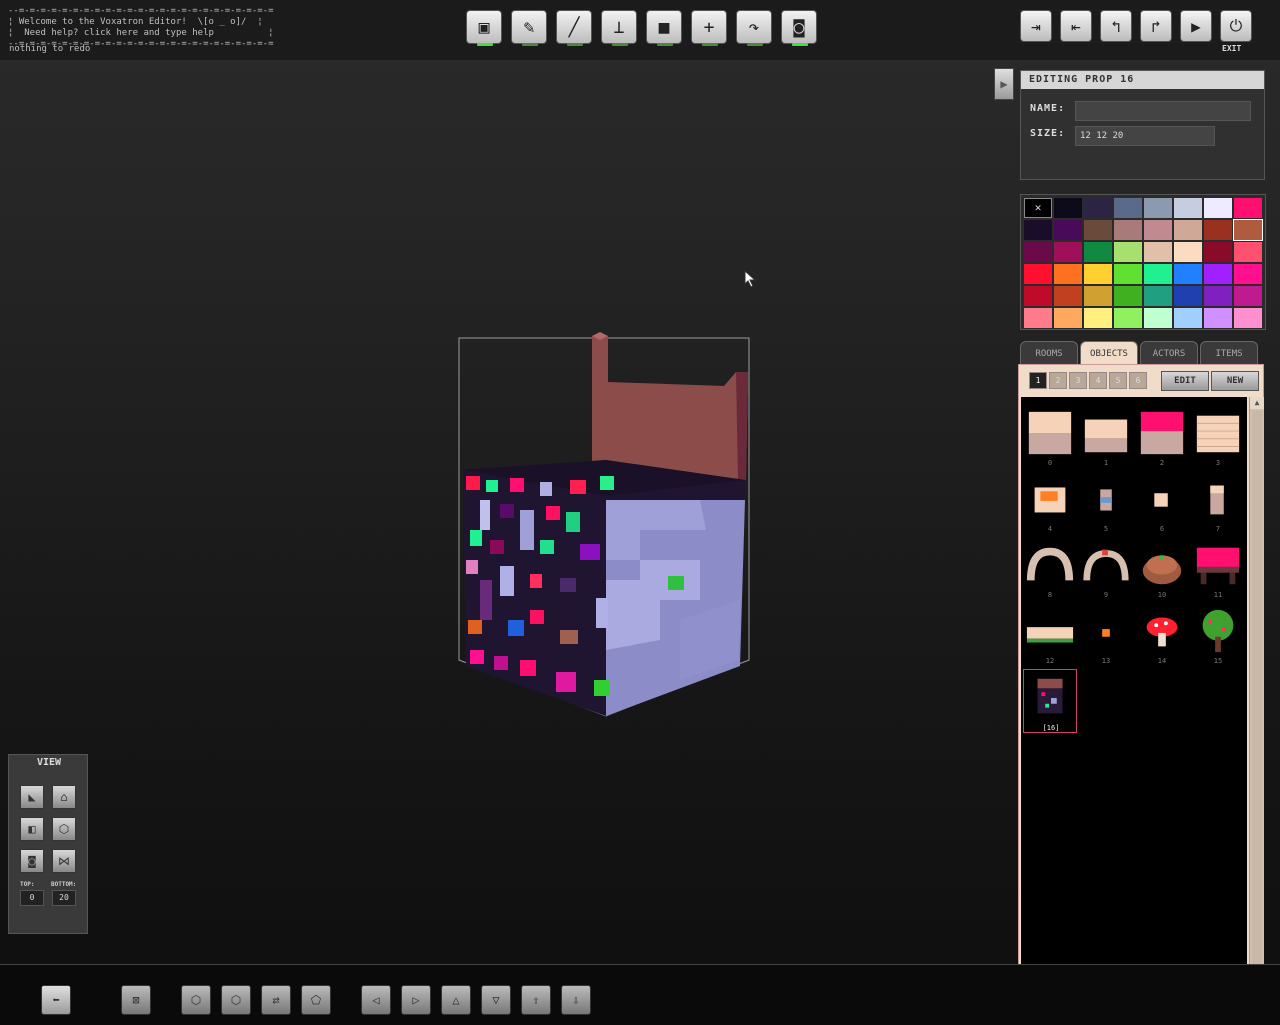  I want to click on object-slot: 13, so click(1106, 635).